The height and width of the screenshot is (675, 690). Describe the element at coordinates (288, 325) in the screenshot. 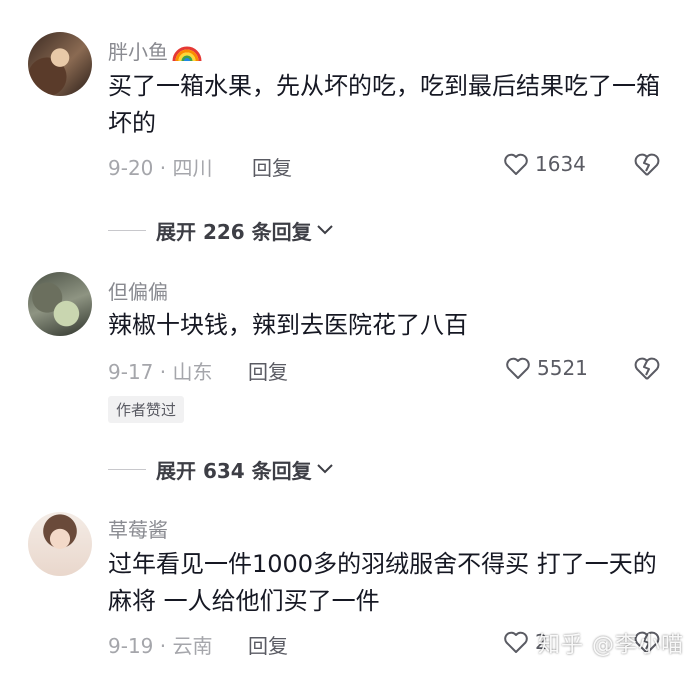

I see `comment-text: 辣椒十块钱，辣到去医院花了八百` at that location.